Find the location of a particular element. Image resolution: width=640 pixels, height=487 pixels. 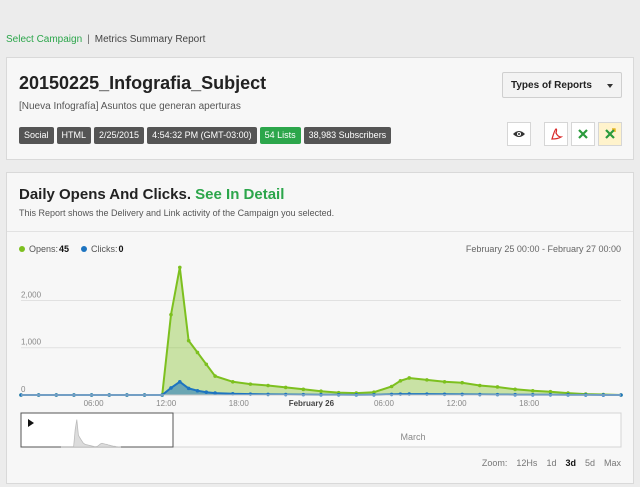

breadcrumb: Select Campaign | Metrics Summary Report is located at coordinates (105, 39).